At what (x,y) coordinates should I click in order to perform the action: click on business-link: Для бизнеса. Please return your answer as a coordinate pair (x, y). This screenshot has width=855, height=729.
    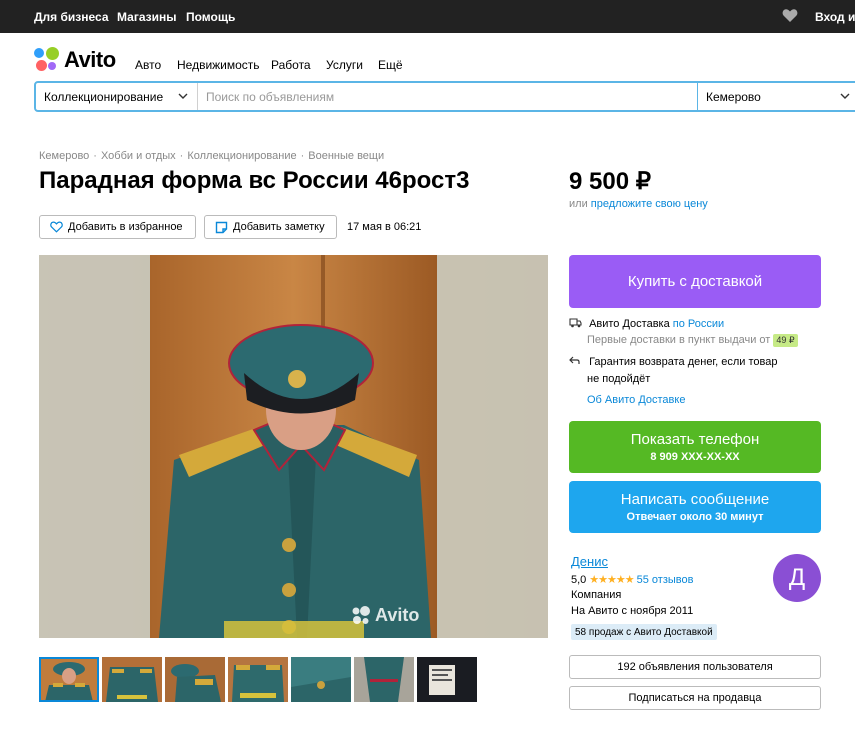
    Looking at the image, I should click on (71, 17).